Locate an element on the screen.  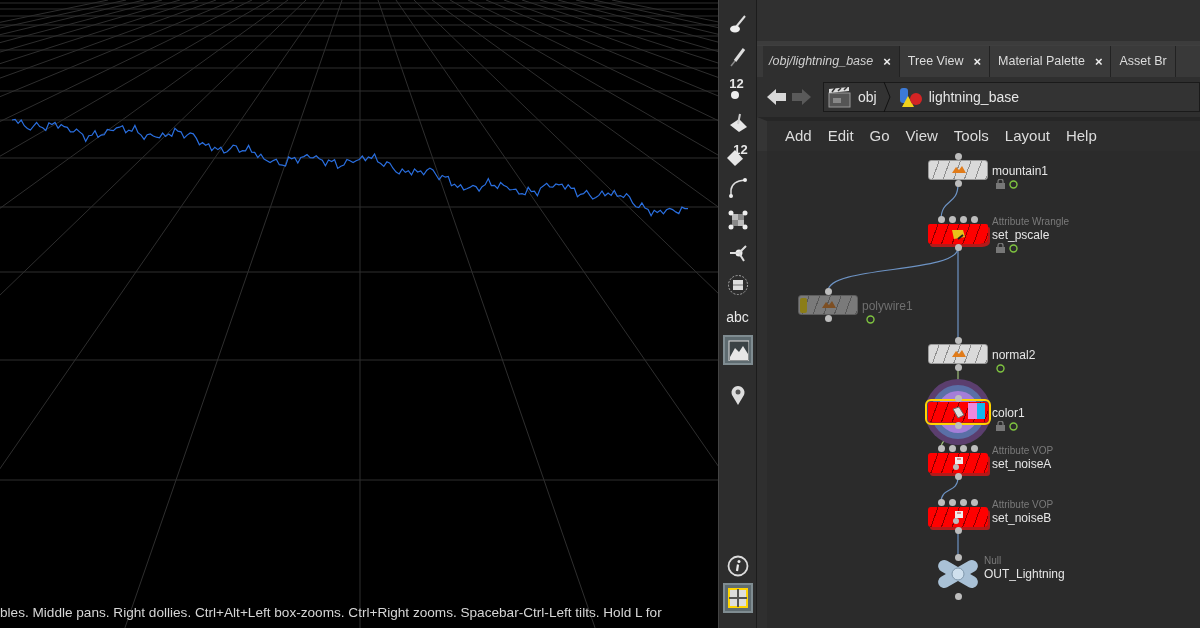
menu-item: Go is located at coordinates (879, 136).